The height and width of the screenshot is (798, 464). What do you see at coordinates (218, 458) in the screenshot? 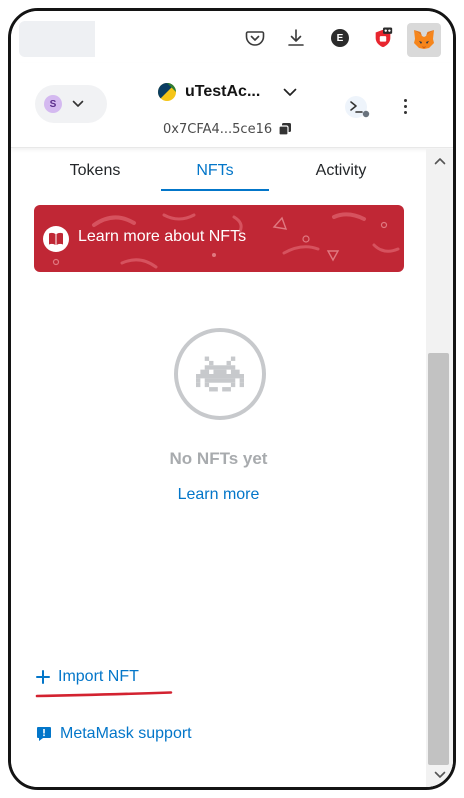
I see `empty-state-title: No NFTs yet` at bounding box center [218, 458].